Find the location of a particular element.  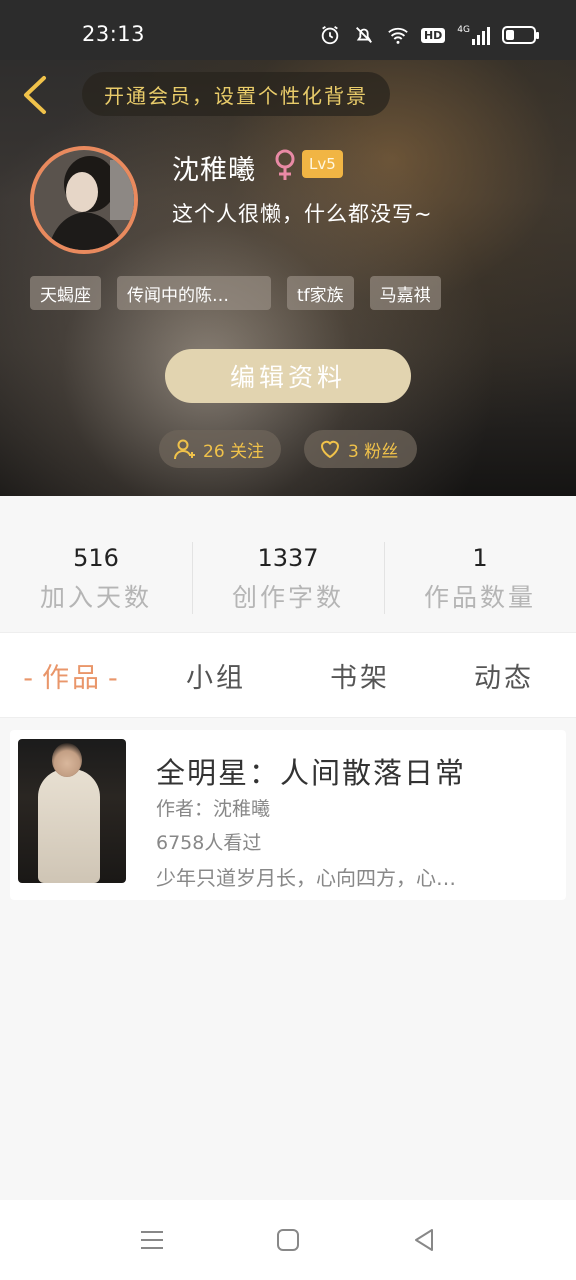

tab-works: - 作品 - is located at coordinates (72, 675).